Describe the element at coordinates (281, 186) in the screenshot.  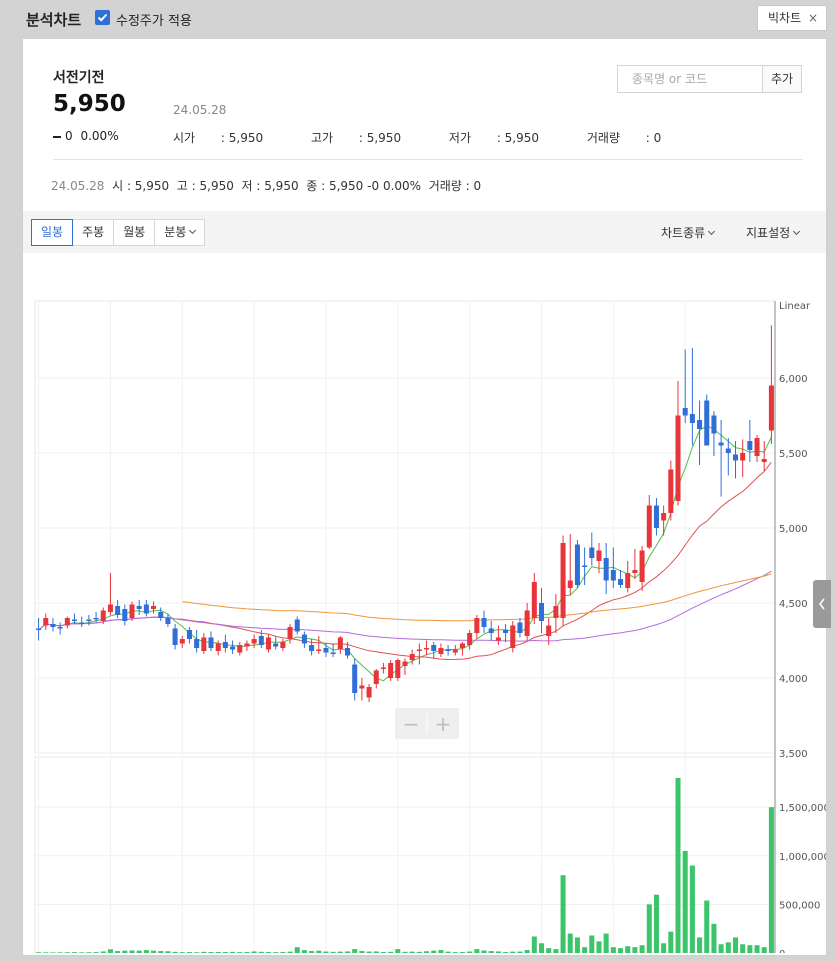
I see `info-low: 5,950` at that location.